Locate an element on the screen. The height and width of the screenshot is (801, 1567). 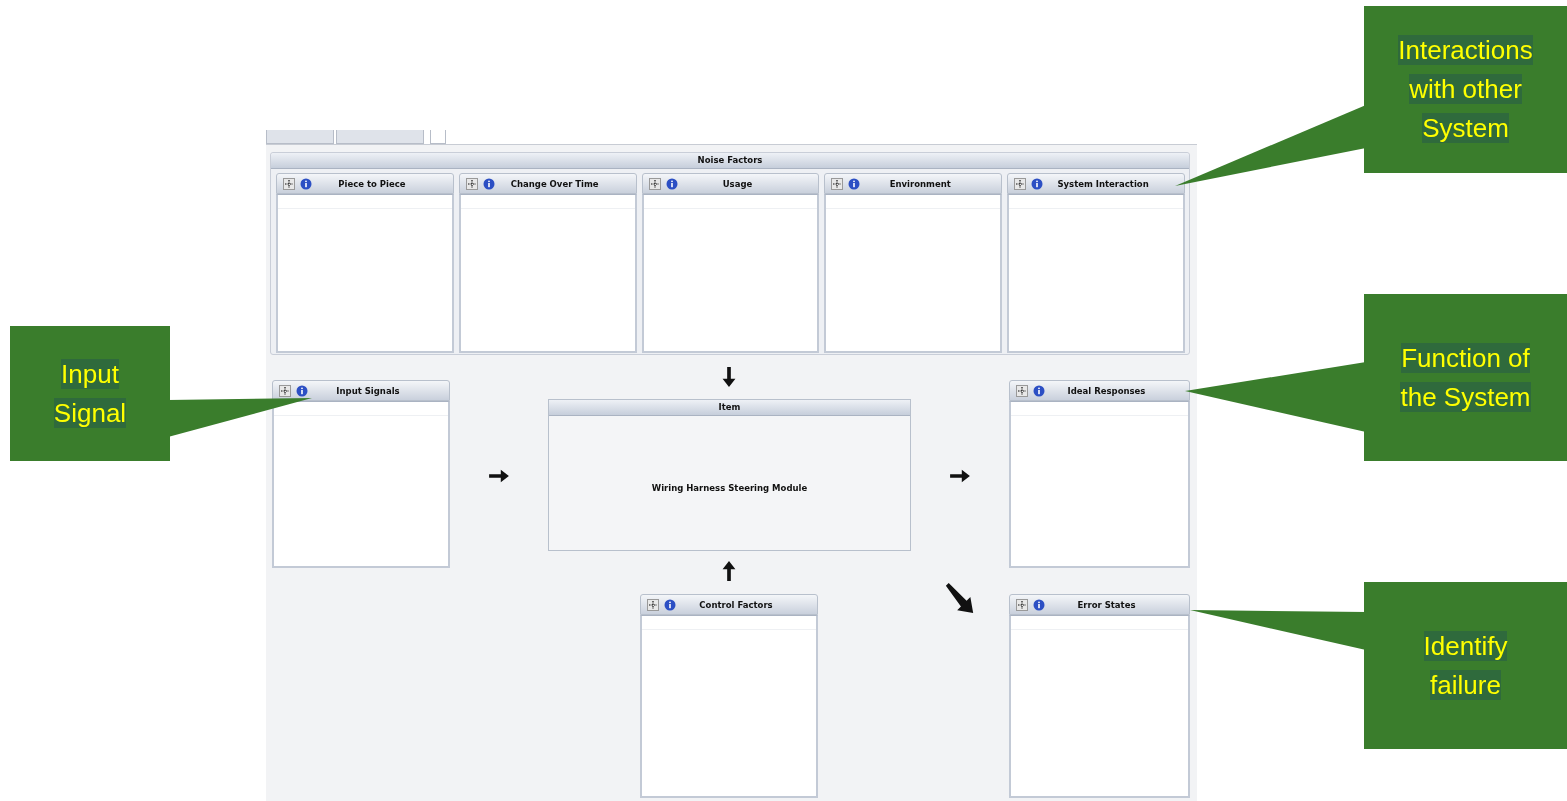
panel-title: Input Signals is located at coordinates (368, 390).